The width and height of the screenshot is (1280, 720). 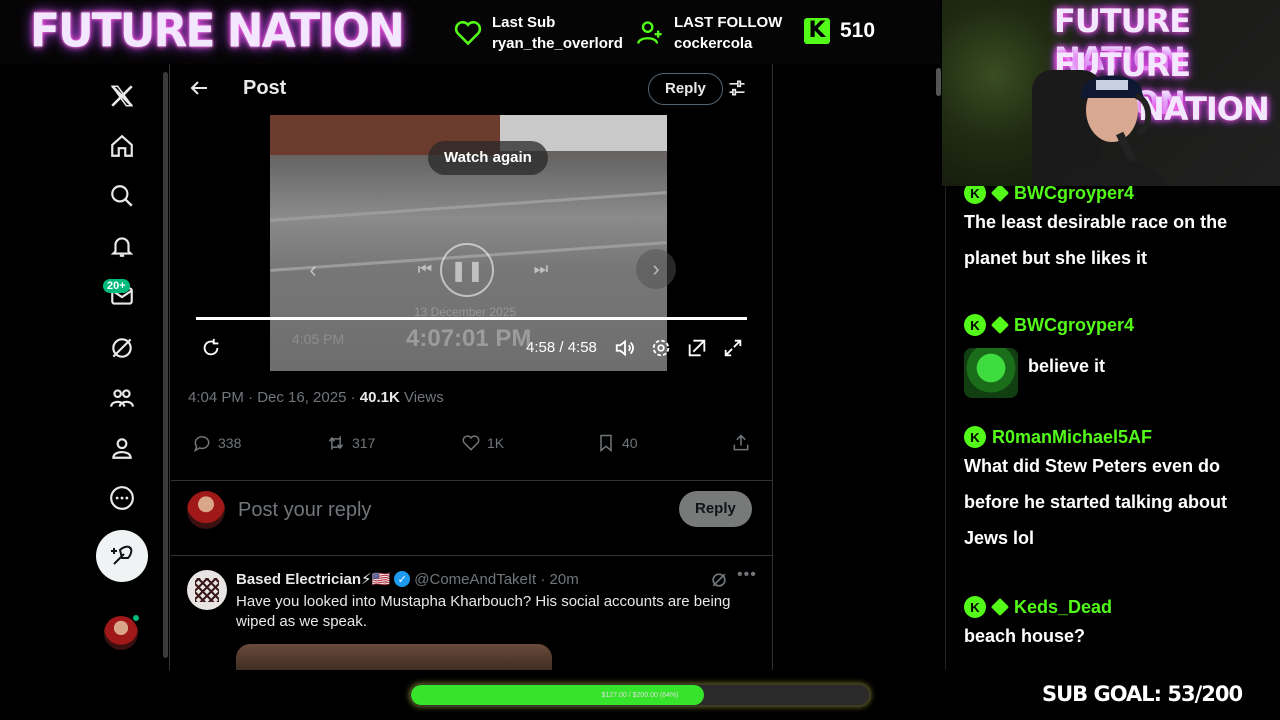 I want to click on compose-button, so click(x=122, y=556).